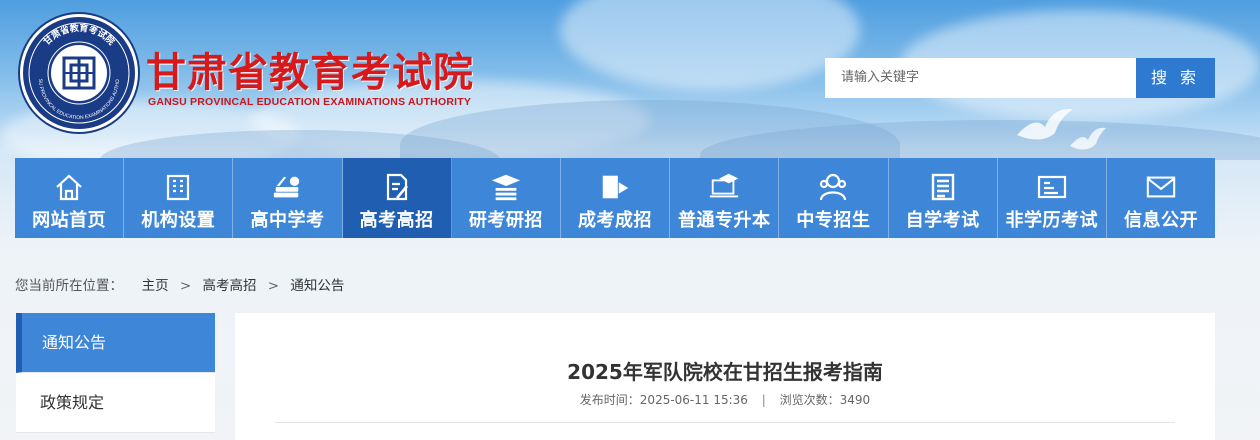 The image size is (1260, 440). What do you see at coordinates (693, 400) in the screenshot?
I see `publish-time: 2025-06-11 15:36` at bounding box center [693, 400].